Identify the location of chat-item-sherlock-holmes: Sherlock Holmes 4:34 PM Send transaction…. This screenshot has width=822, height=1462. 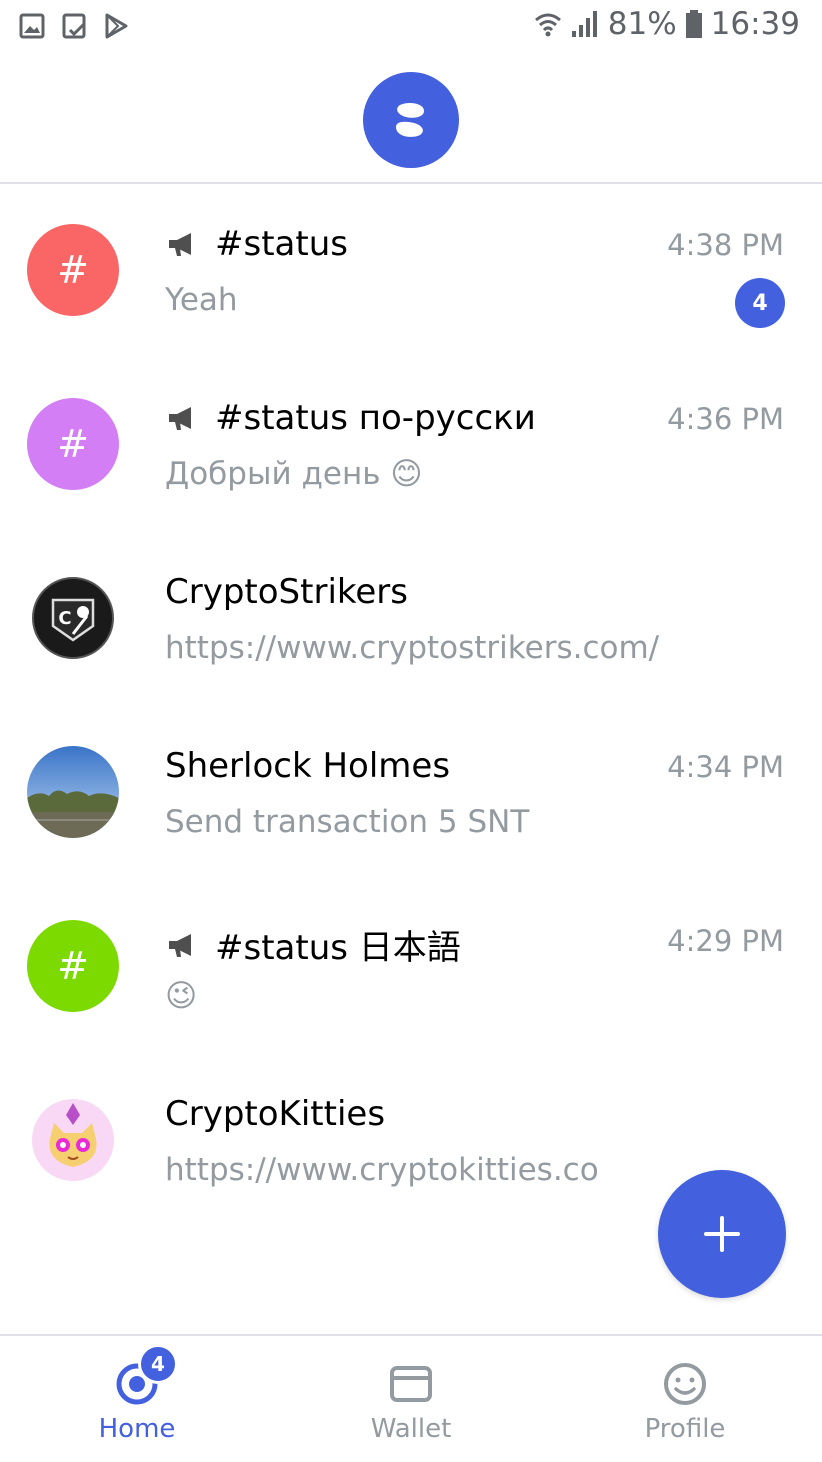
(411, 793).